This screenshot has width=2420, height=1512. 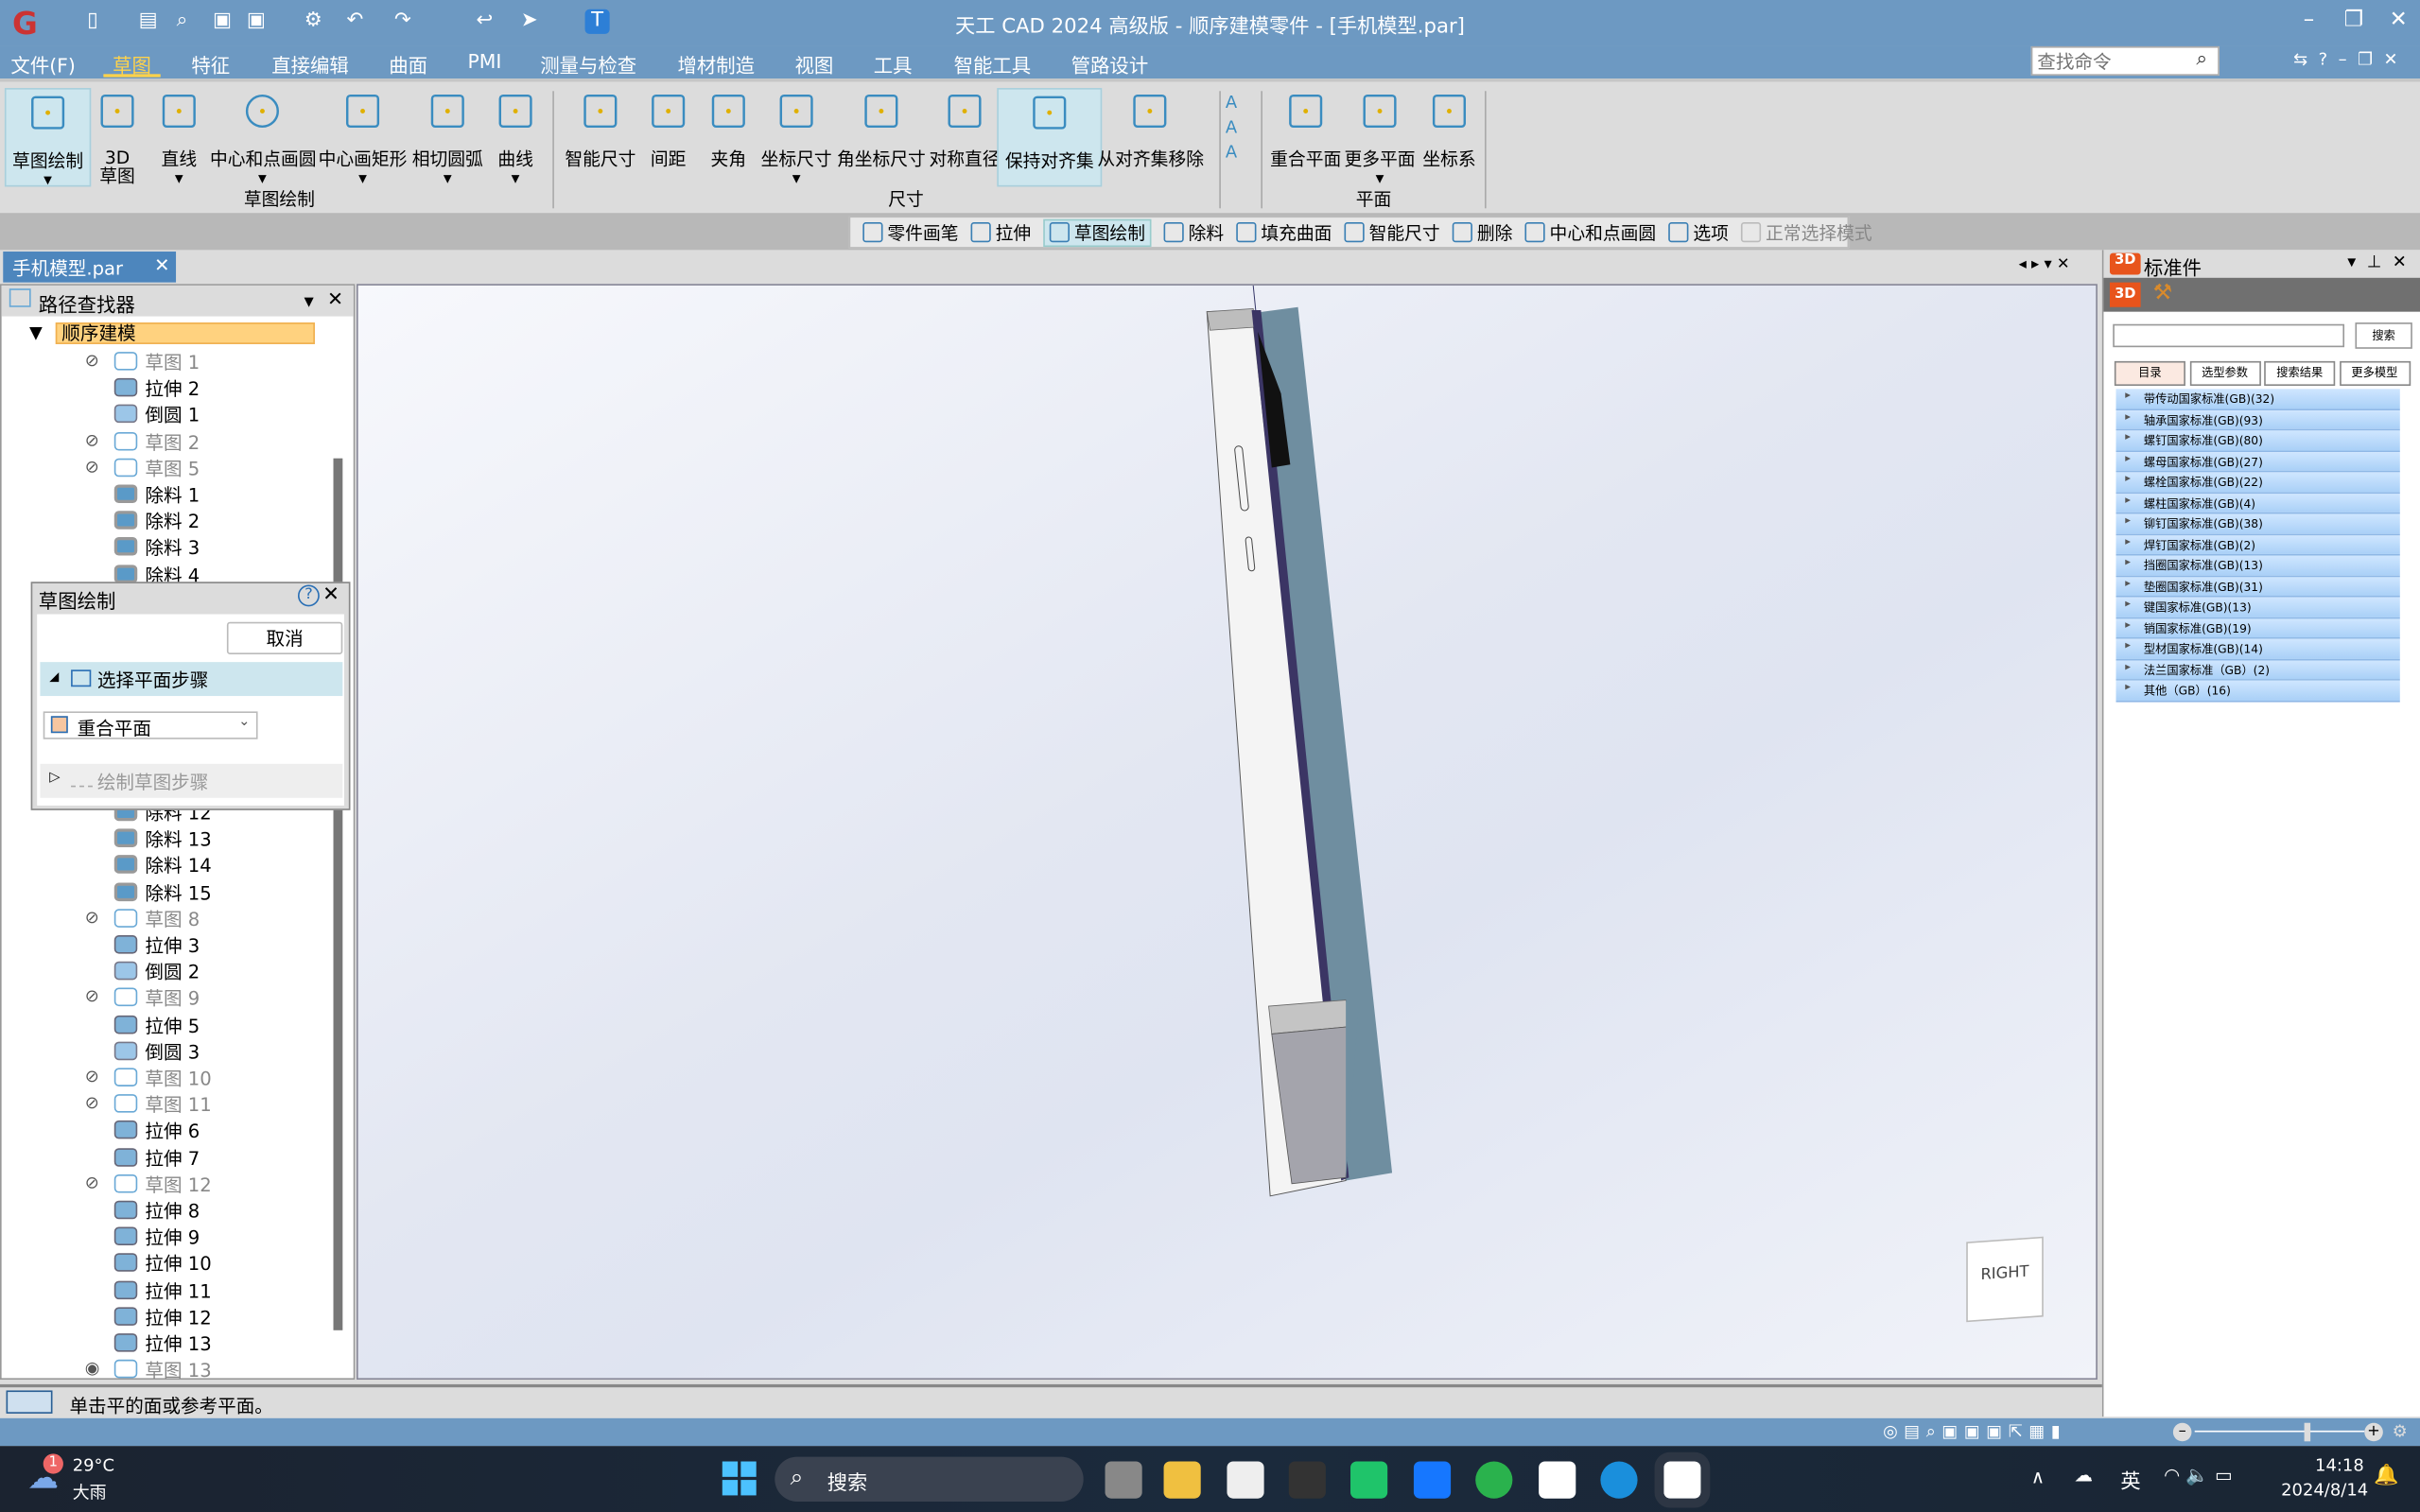 What do you see at coordinates (2257, 399) in the screenshot?
I see `category-item: 带传动国家标准(GB)(32)` at bounding box center [2257, 399].